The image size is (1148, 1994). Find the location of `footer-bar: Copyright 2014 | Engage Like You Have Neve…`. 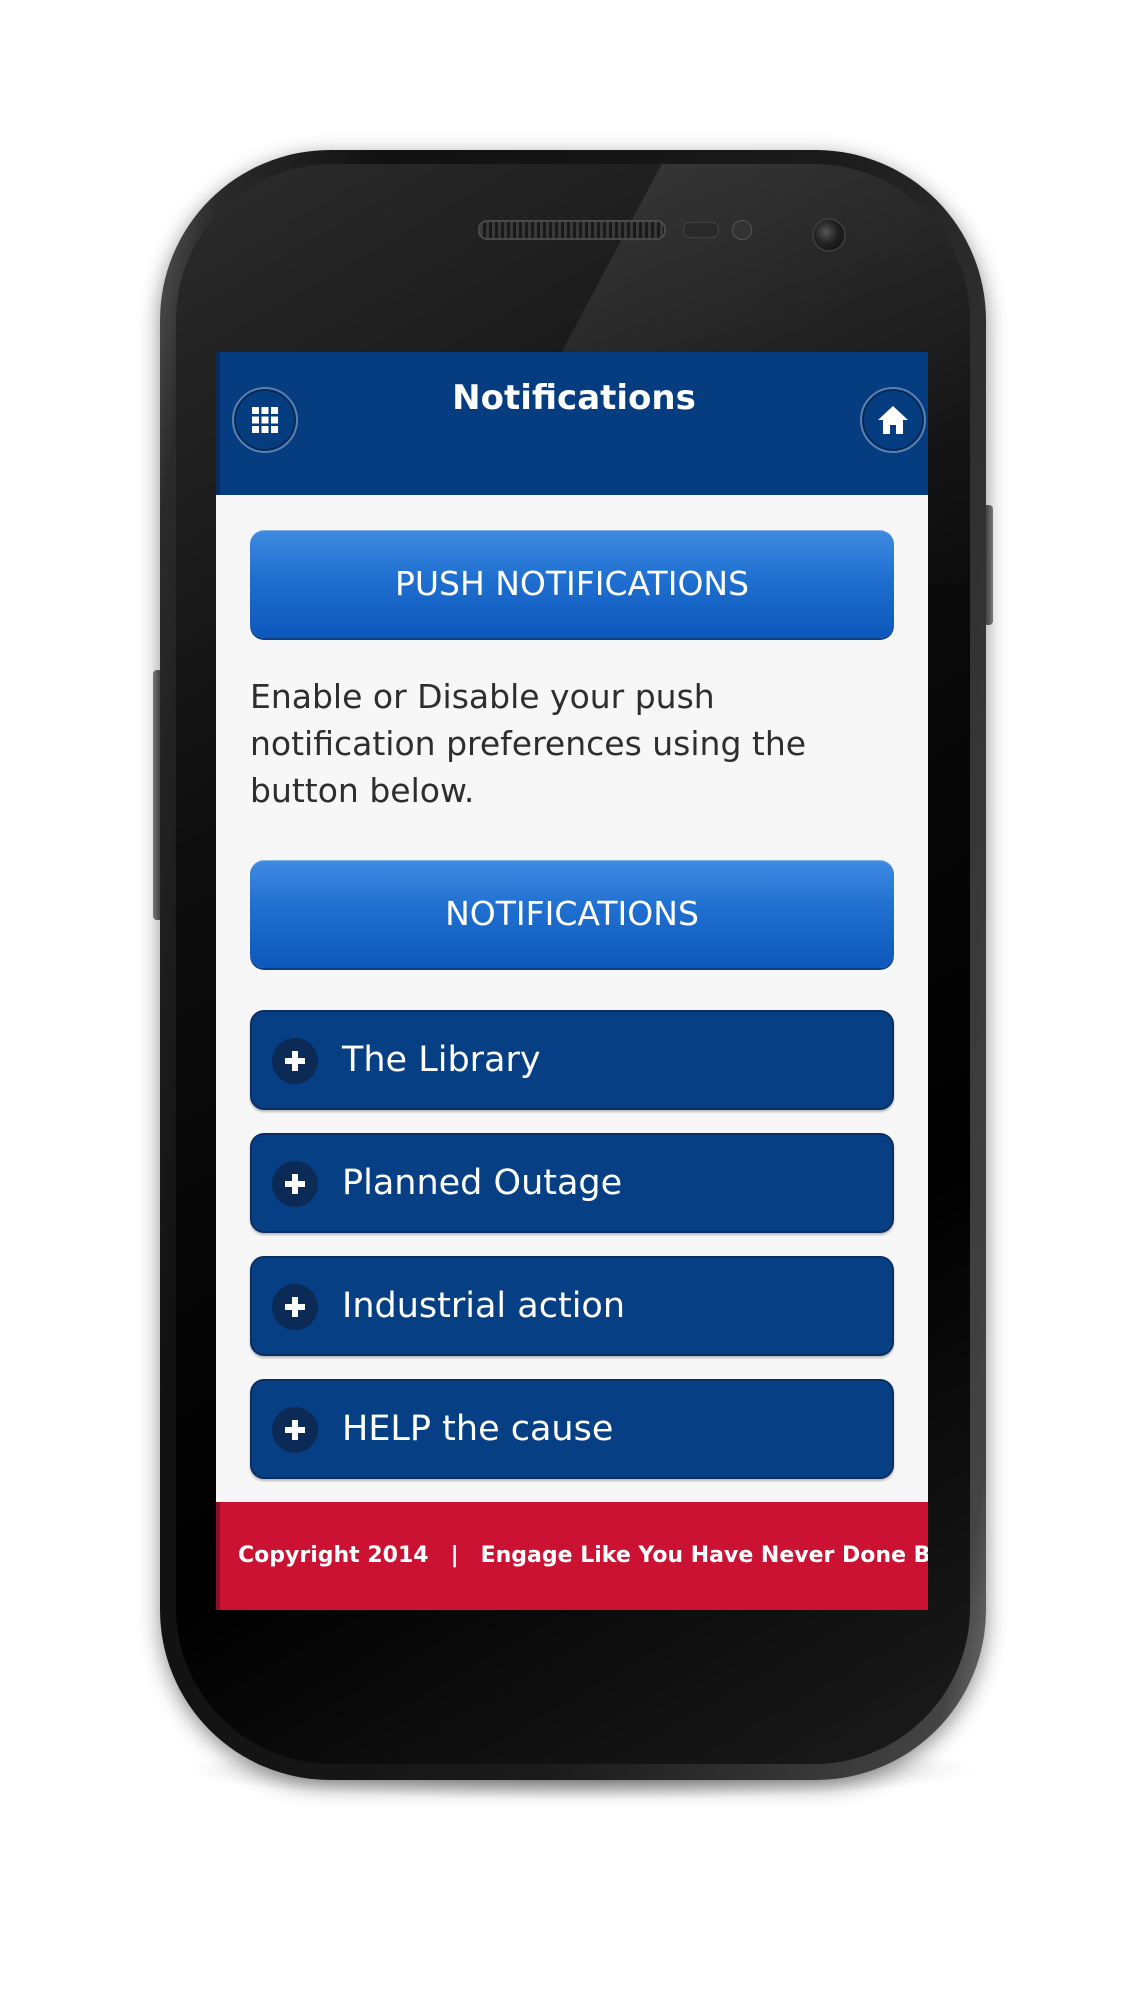

footer-bar: Copyright 2014 | Engage Like You Have Neve… is located at coordinates (572, 1556).